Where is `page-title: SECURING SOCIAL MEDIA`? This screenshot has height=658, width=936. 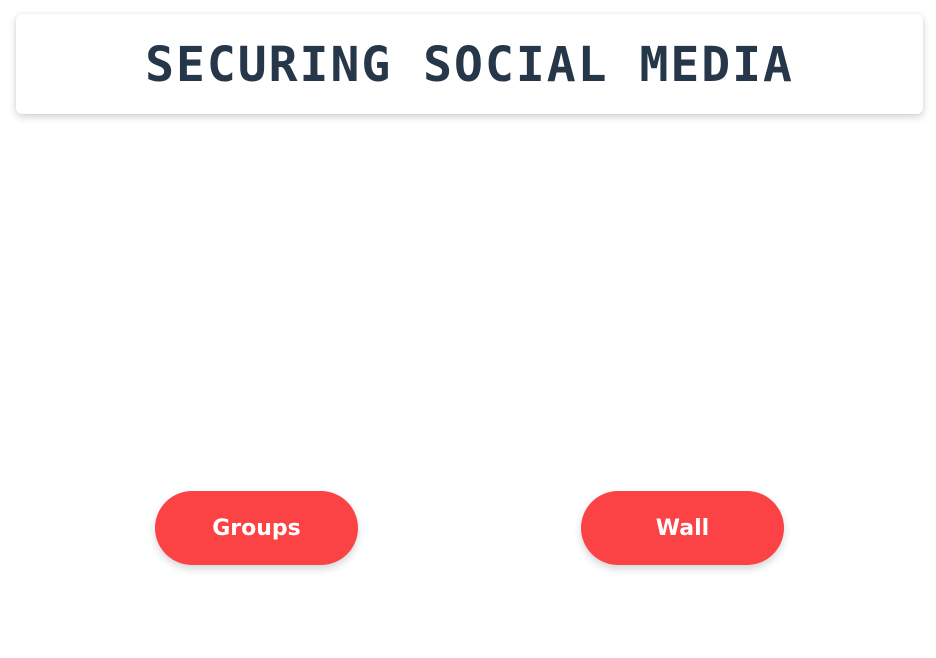 page-title: SECURING SOCIAL MEDIA is located at coordinates (469, 65).